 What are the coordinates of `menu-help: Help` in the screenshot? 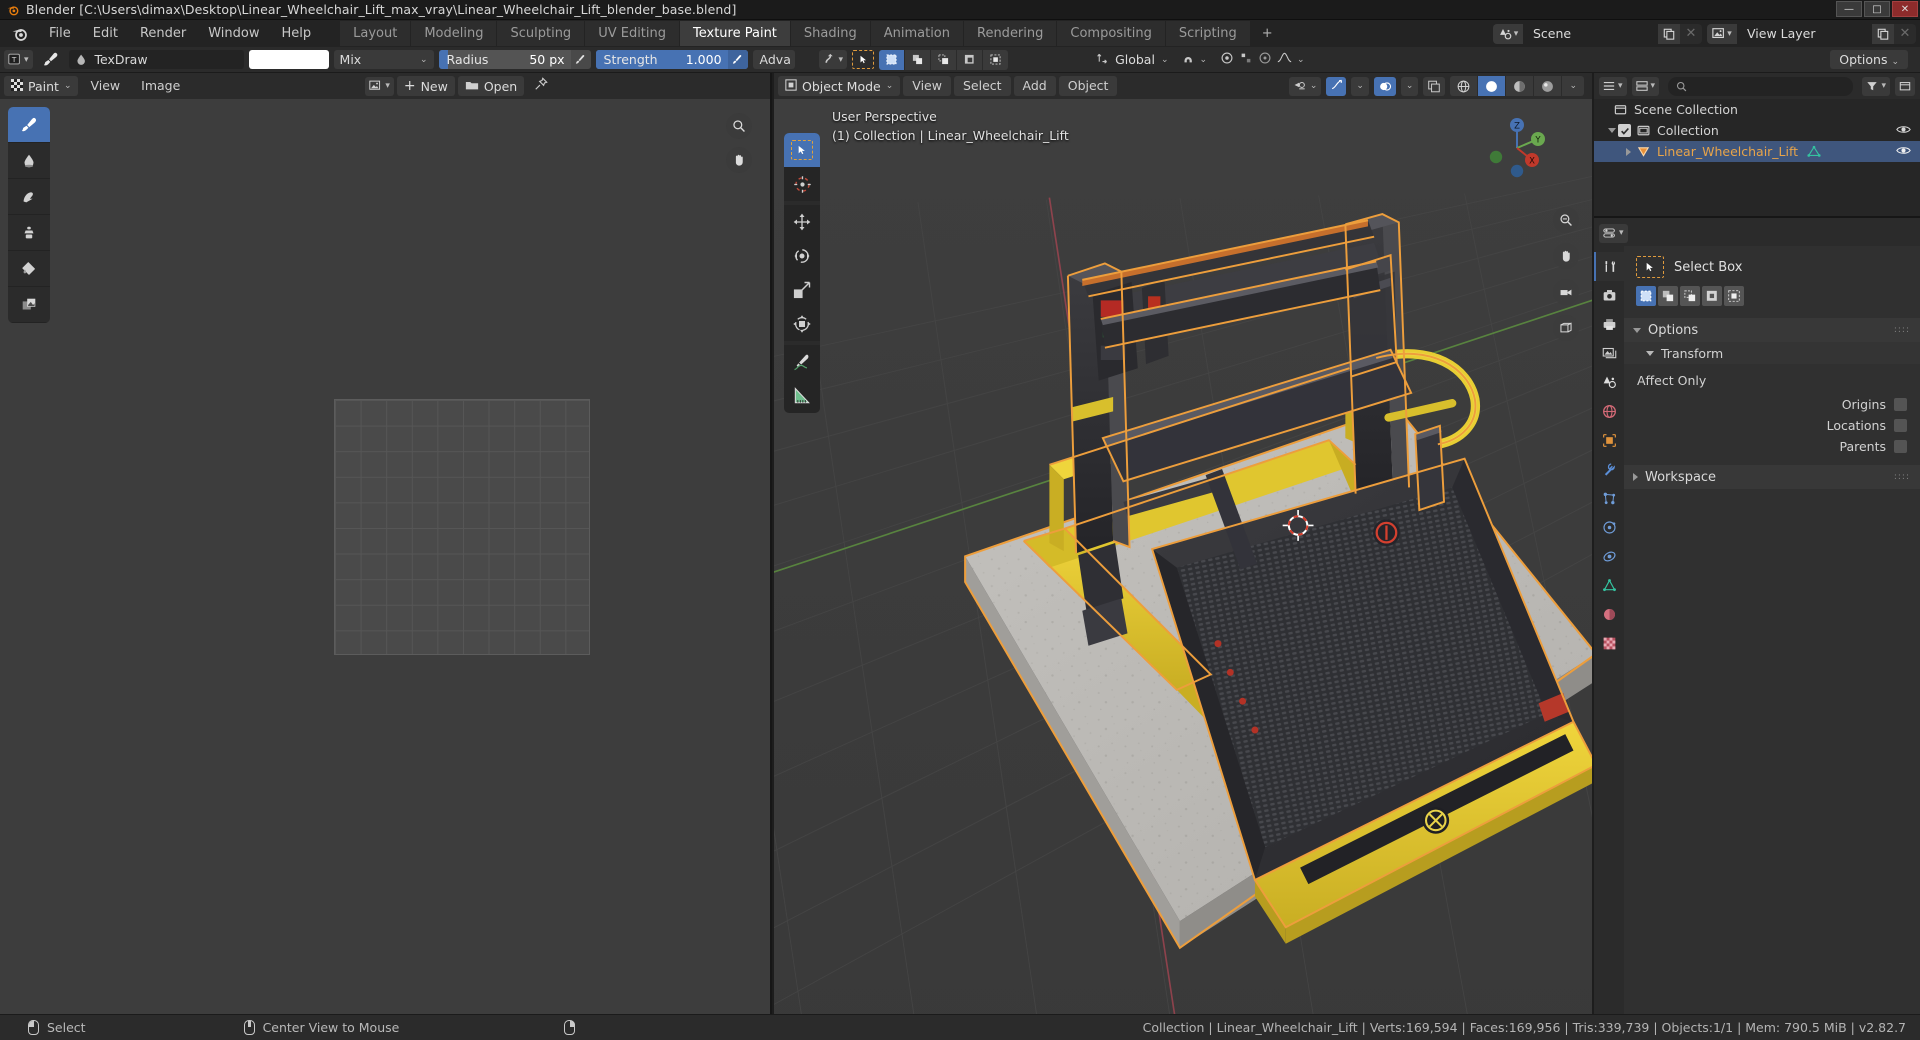 It's located at (297, 33).